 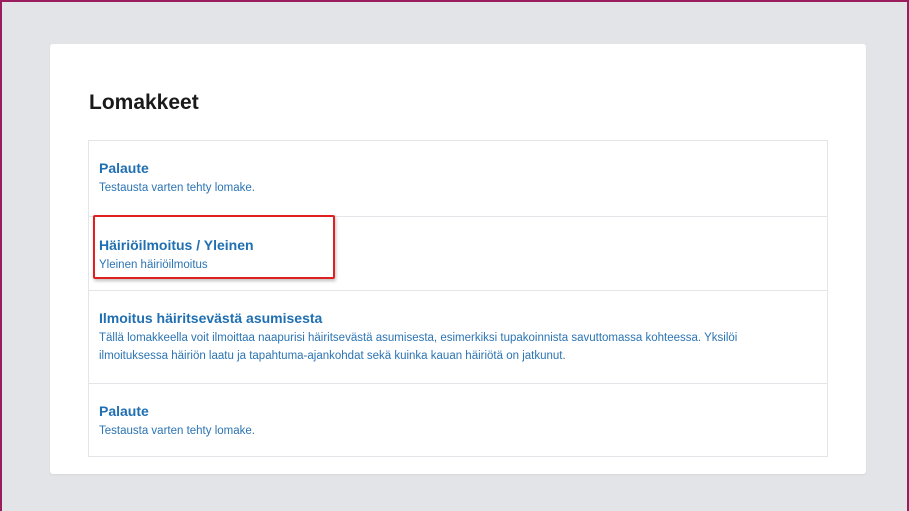 I want to click on form-title-link: Ilmoitus häiritsevästä asumisesta, so click(x=463, y=318).